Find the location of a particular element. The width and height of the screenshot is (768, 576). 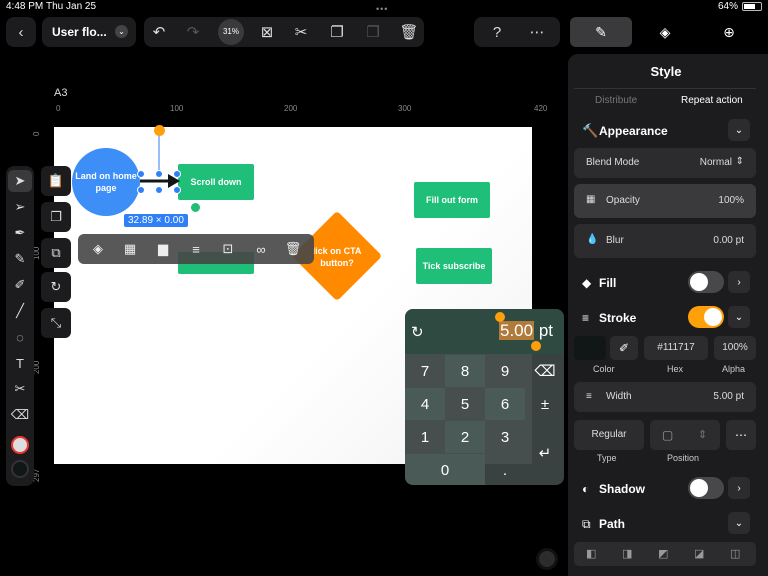

alpha-input: 100% is located at coordinates (735, 348).